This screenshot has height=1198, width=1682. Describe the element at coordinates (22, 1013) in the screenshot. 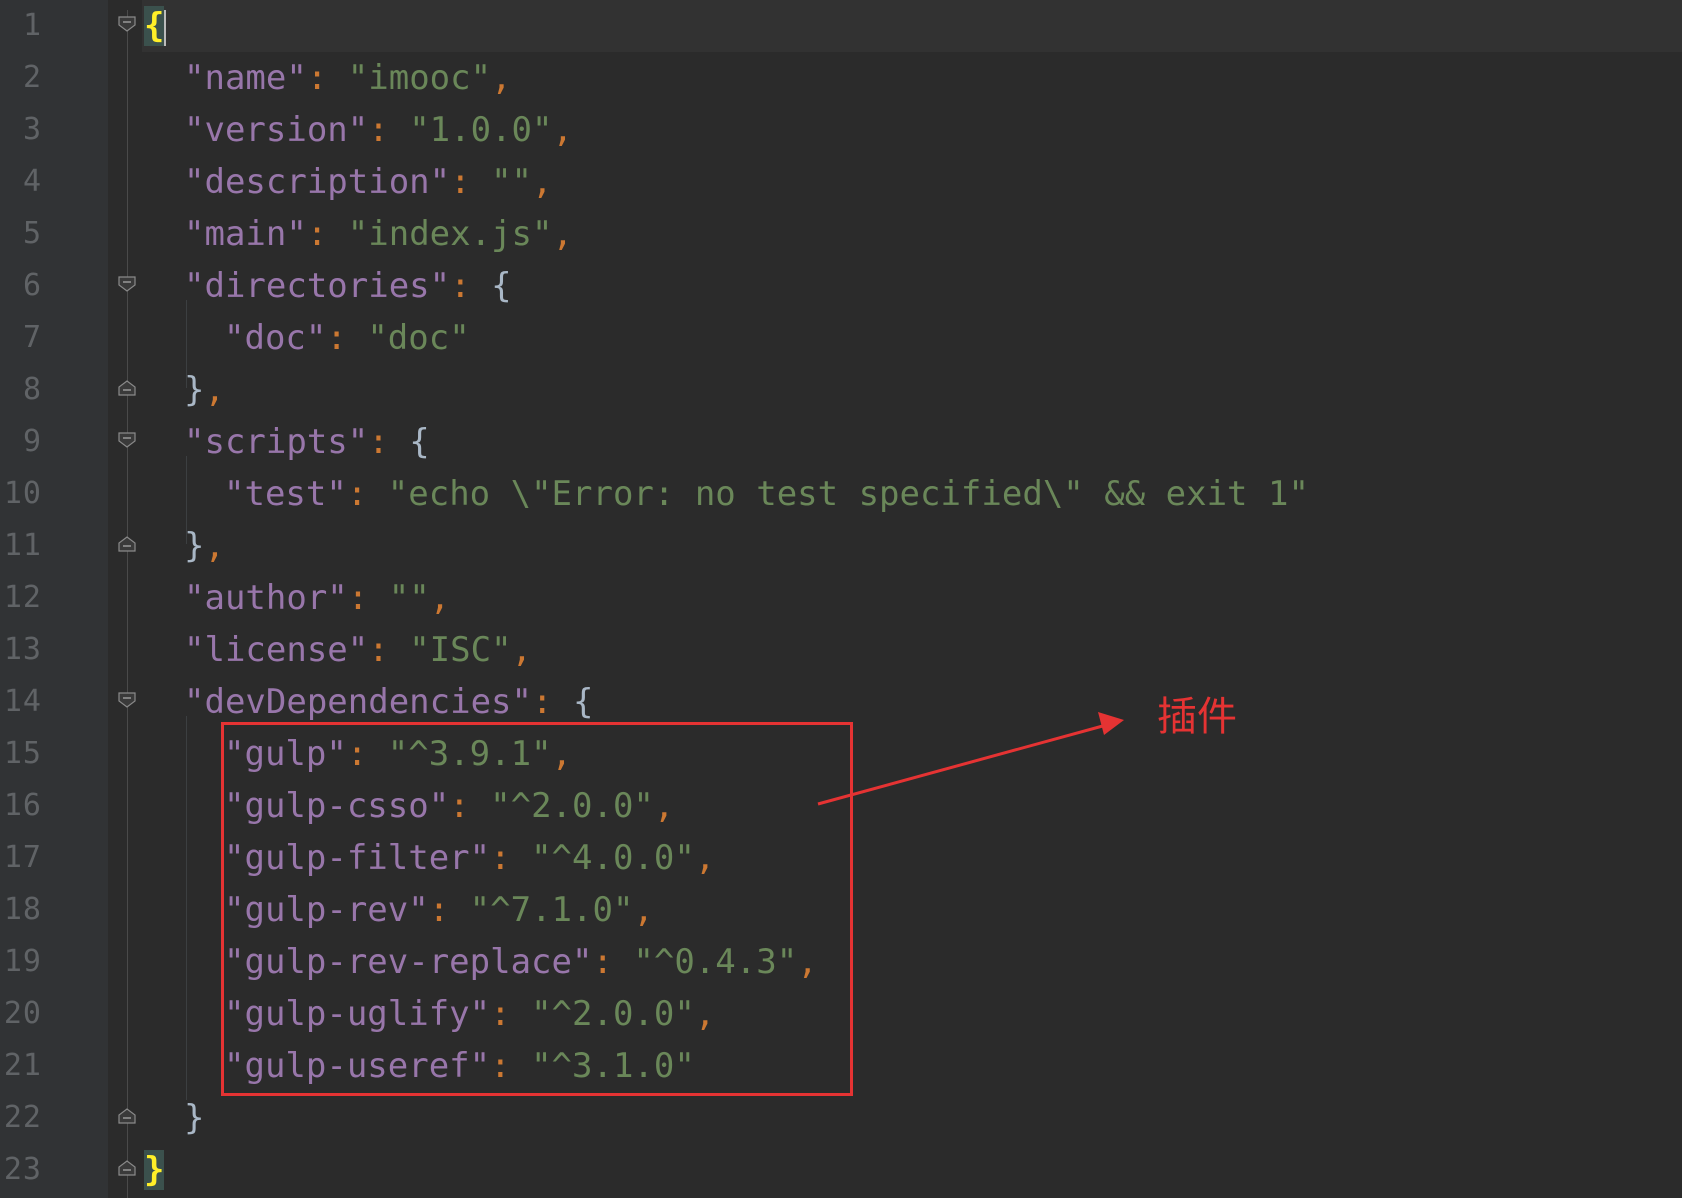

I see `line-number: 20` at that location.